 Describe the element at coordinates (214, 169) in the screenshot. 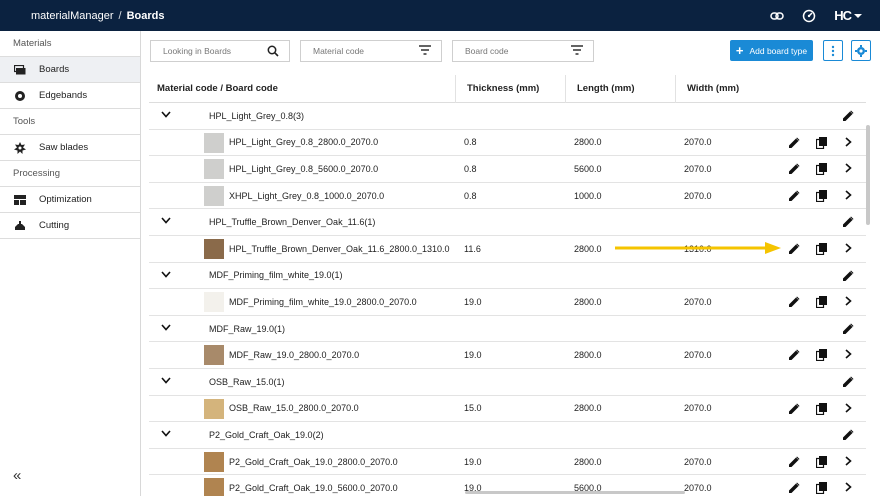

I see `material-thumbnail` at that location.